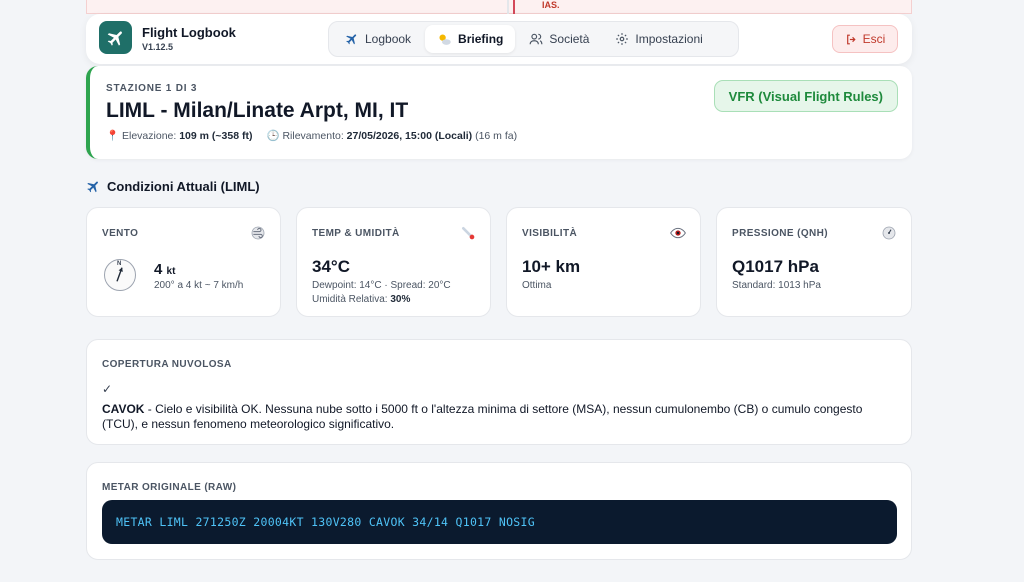 The image size is (1024, 582). I want to click on background-alert-panel: IAS., so click(499, 7).